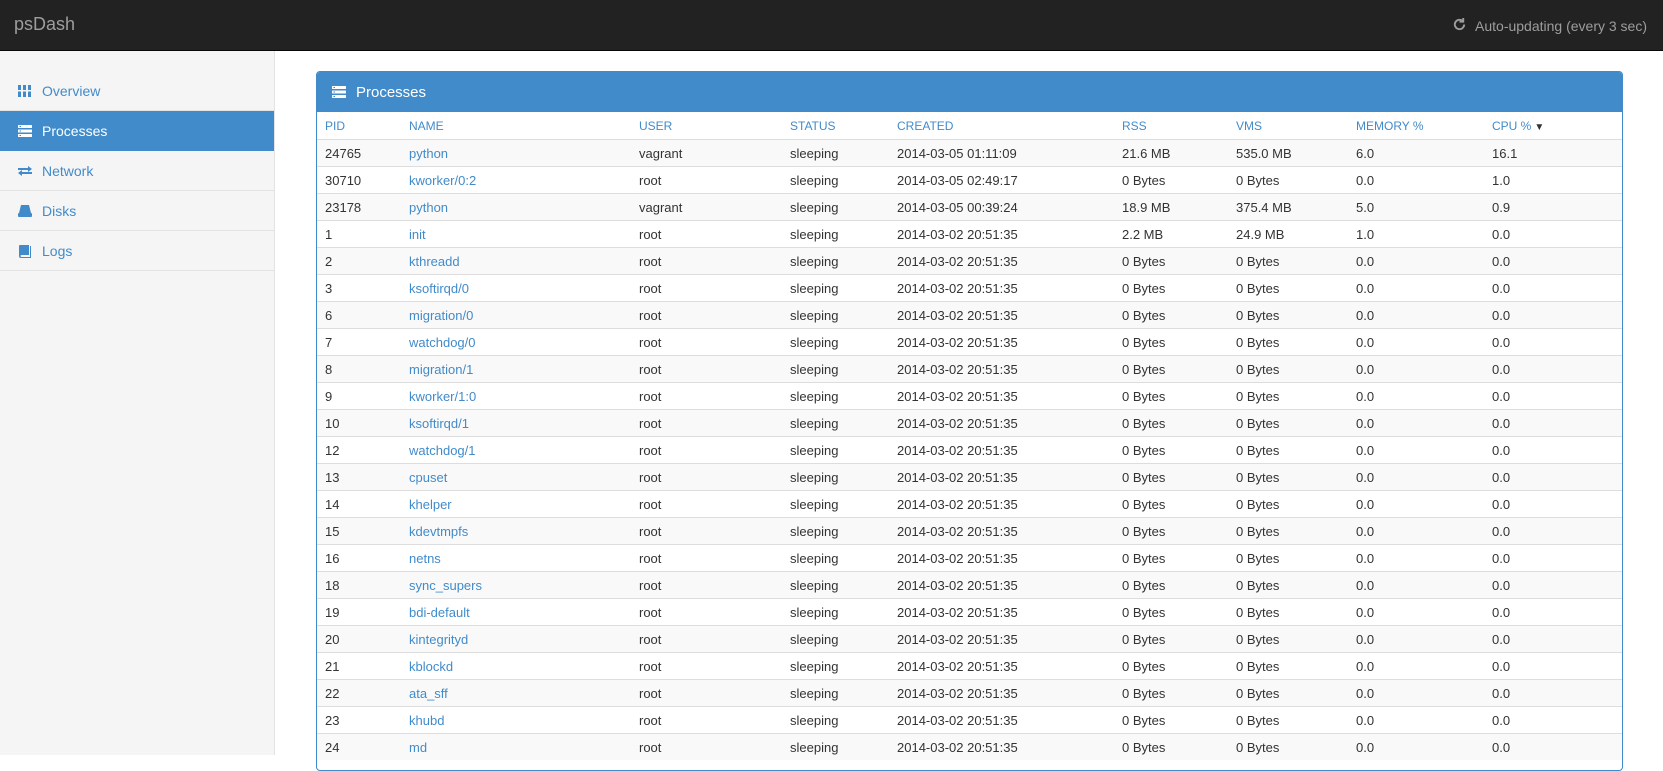 This screenshot has height=771, width=1663. I want to click on sidebar-item-processes: Processes, so click(137, 131).